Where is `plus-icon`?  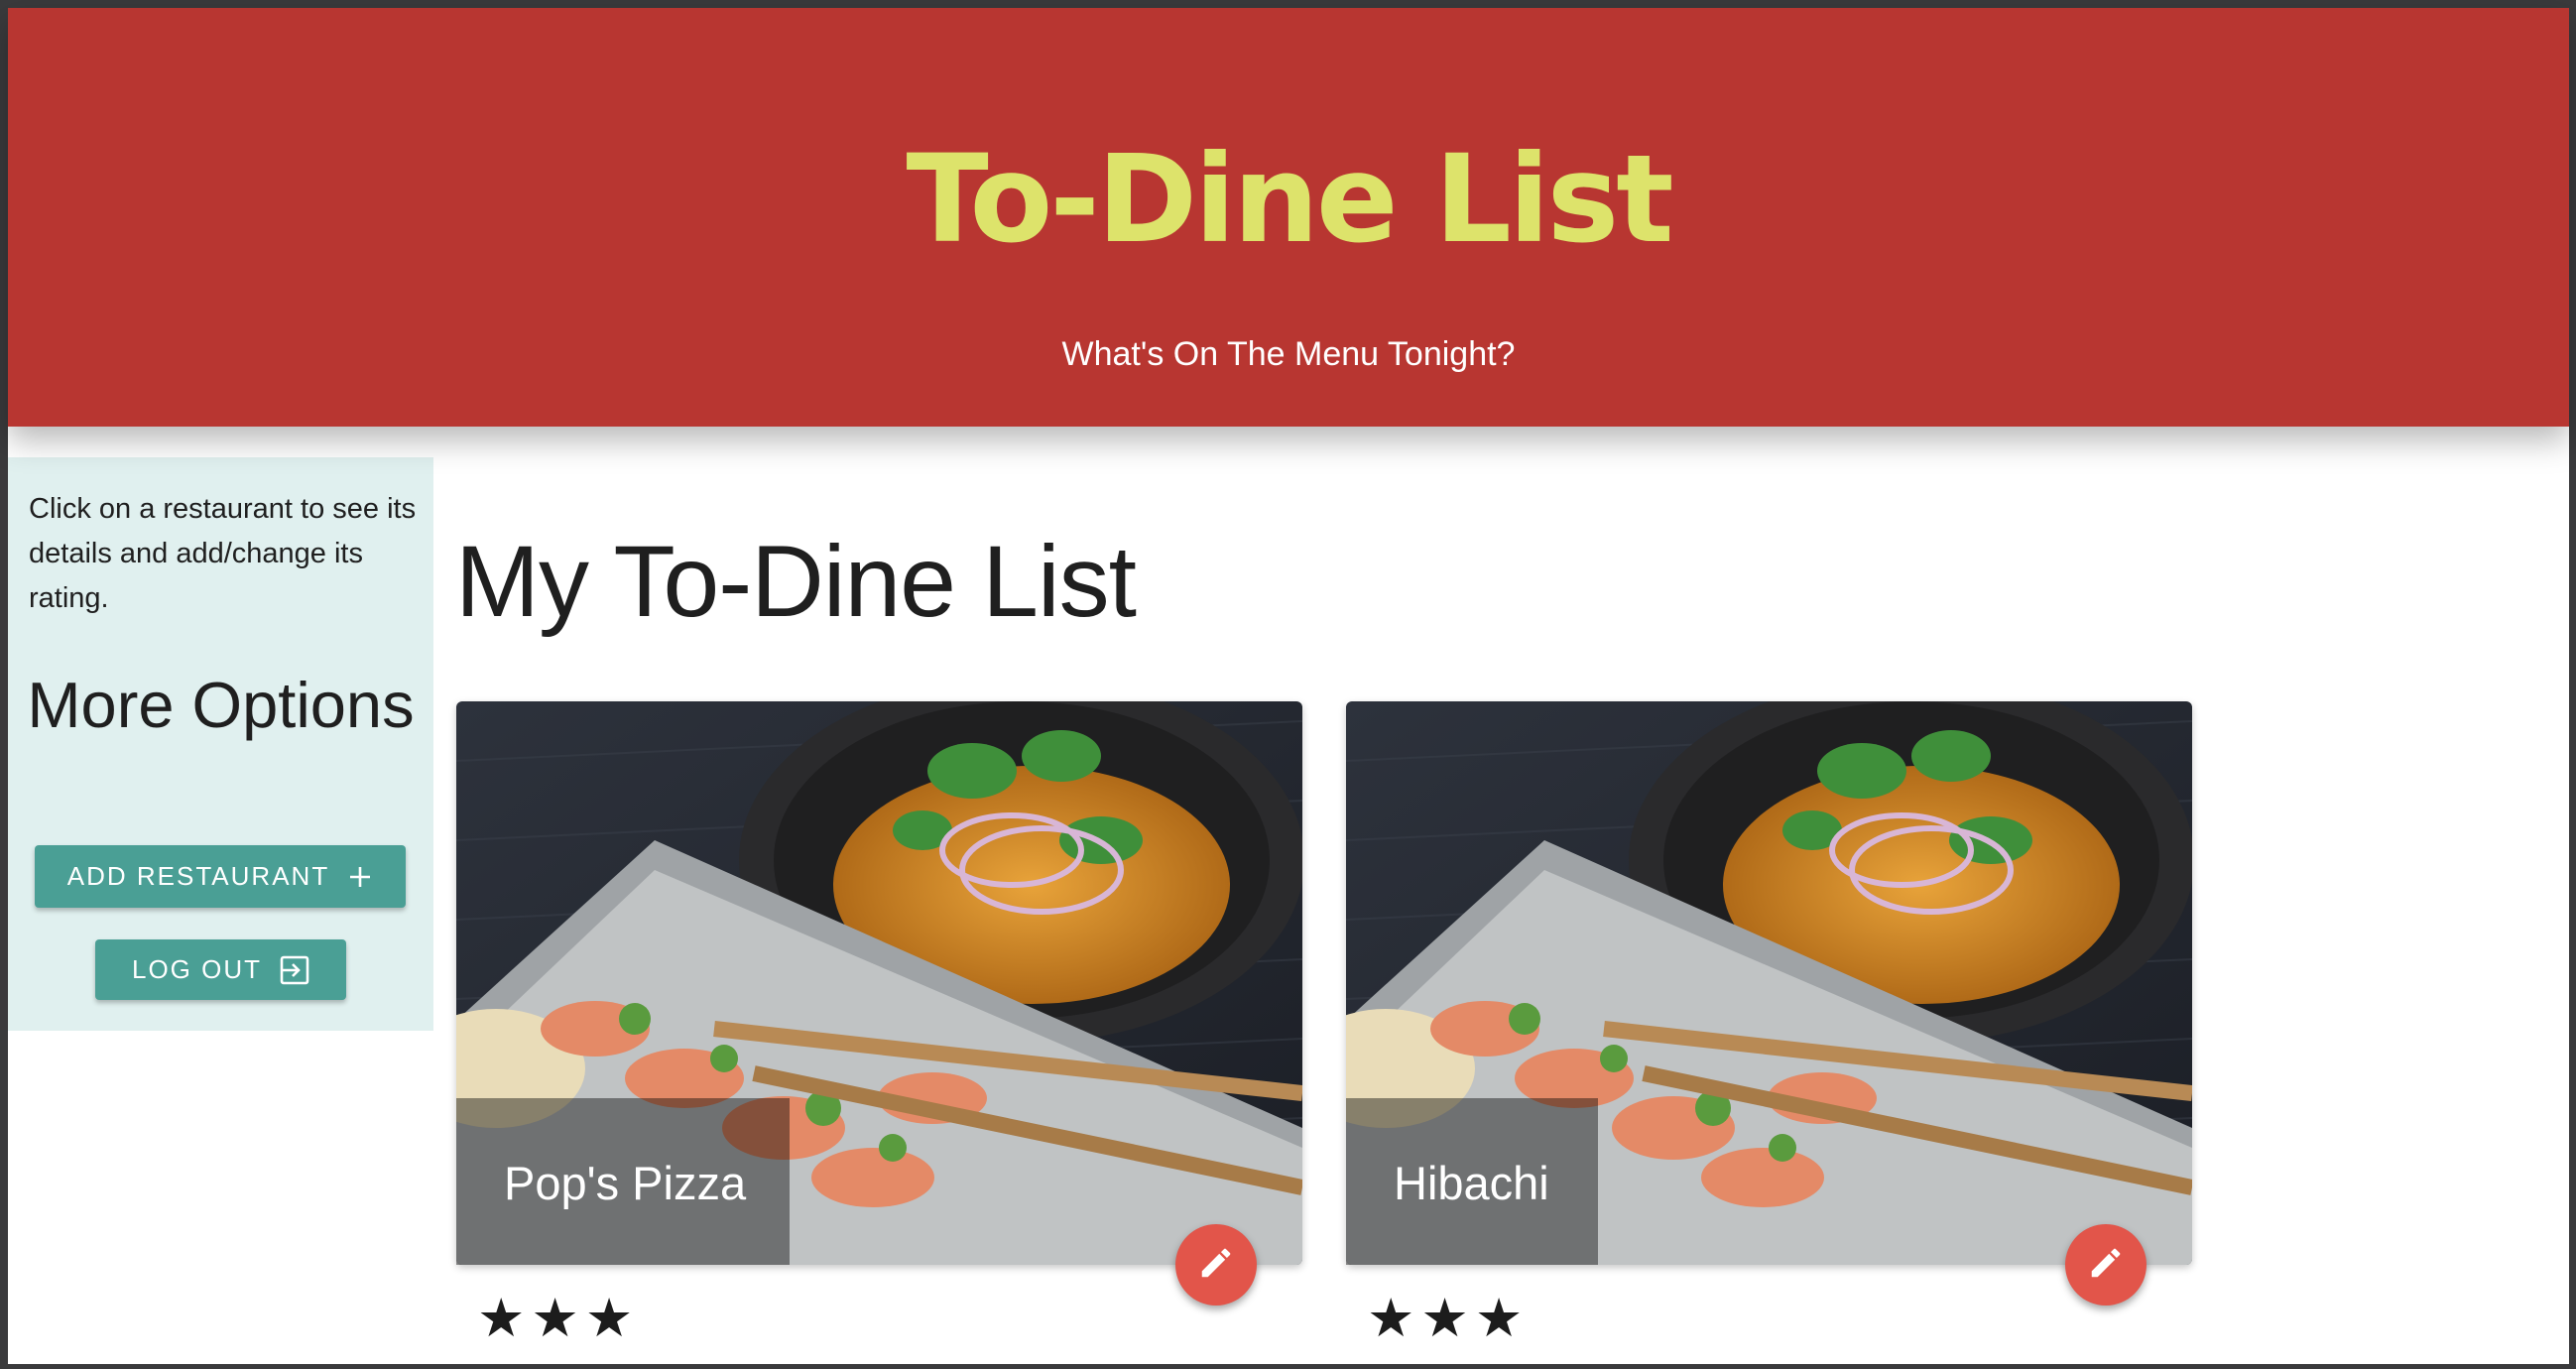 plus-icon is located at coordinates (360, 877).